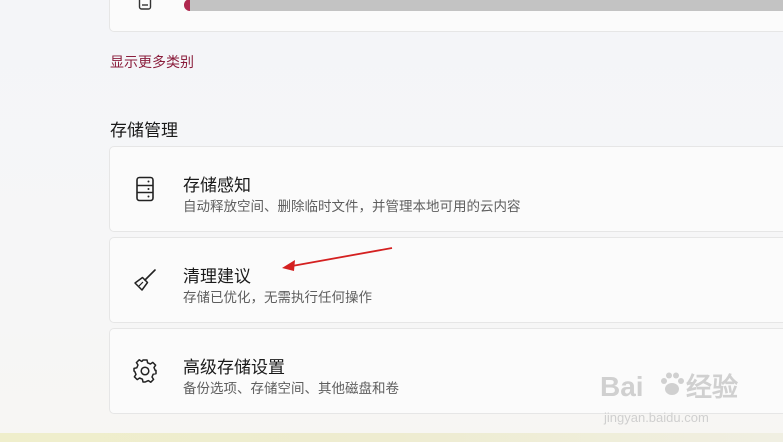 The height and width of the screenshot is (442, 783). What do you see at coordinates (291, 388) in the screenshot?
I see `advanced-storage-settings-description: 备份选项、存储空间、其他磁盘和卷` at bounding box center [291, 388].